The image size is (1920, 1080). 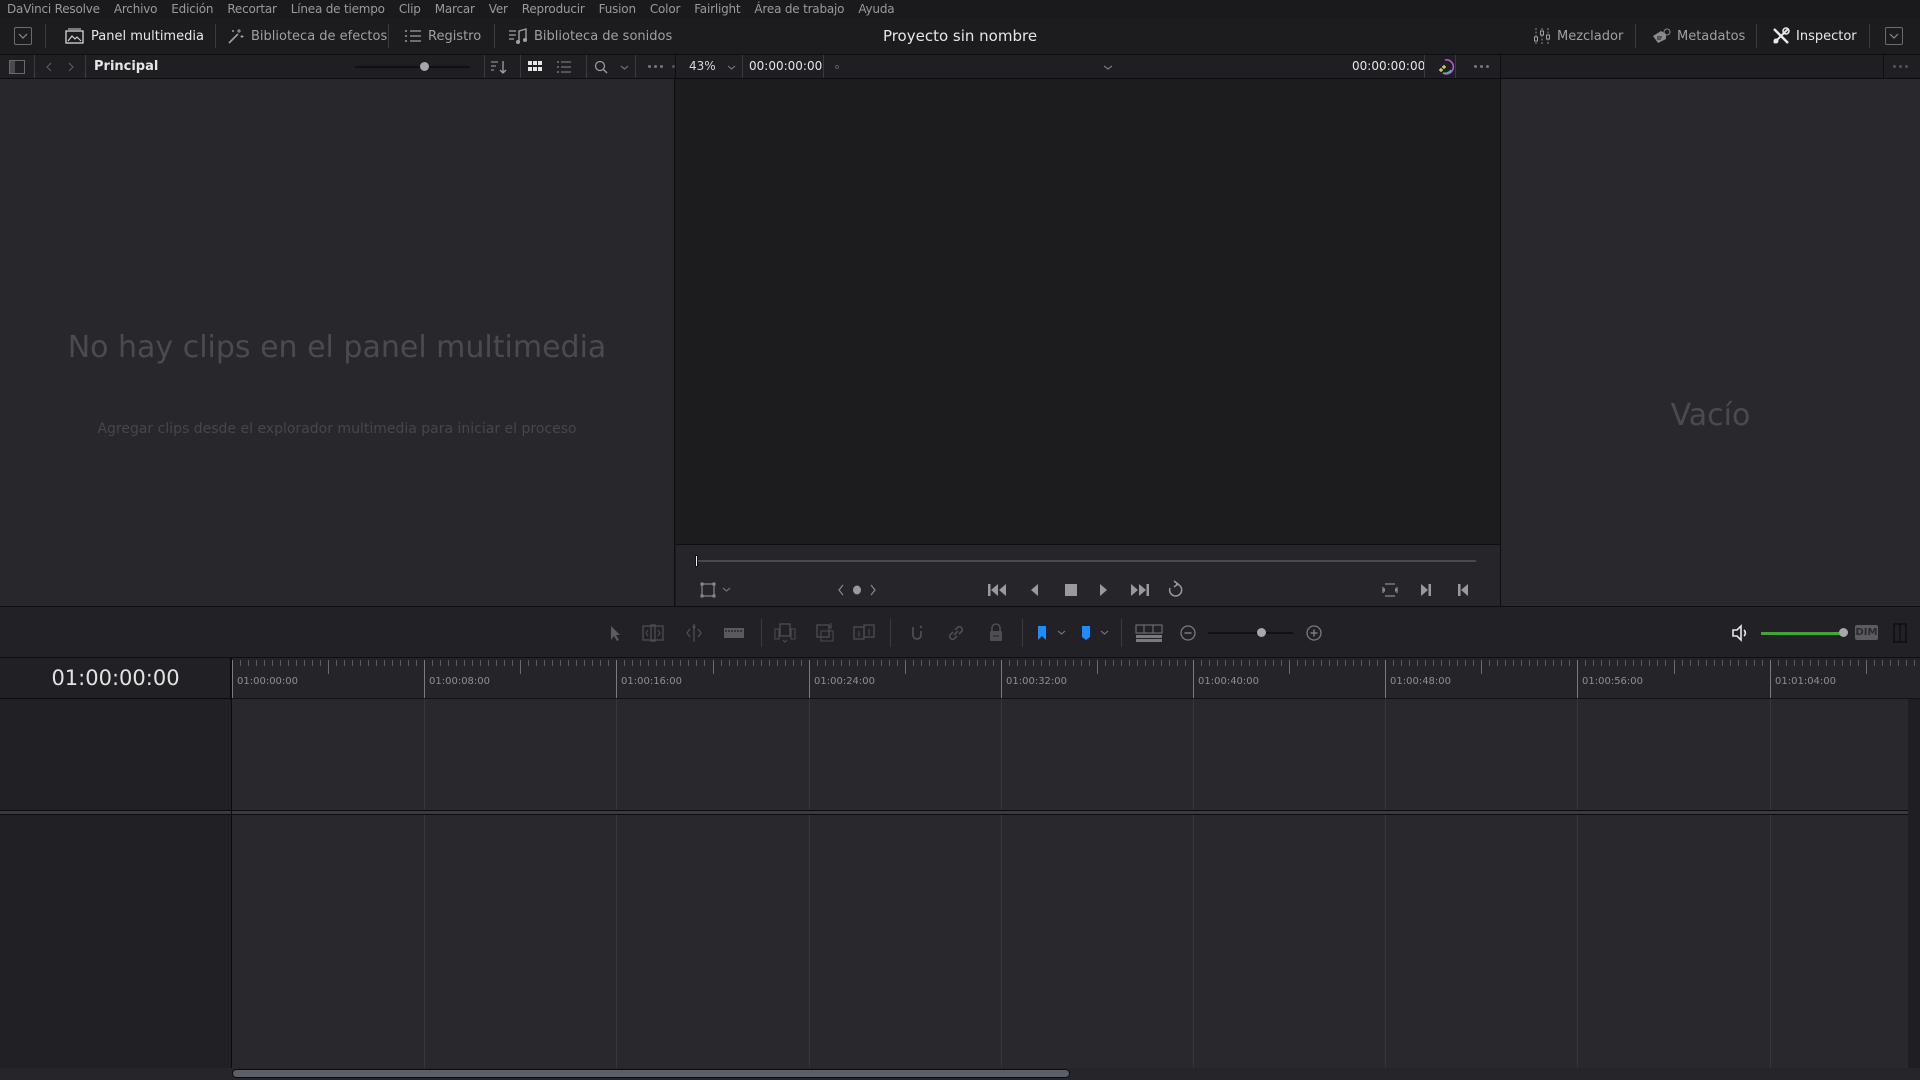 What do you see at coordinates (655, 66) in the screenshot?
I see `more-options-icon` at bounding box center [655, 66].